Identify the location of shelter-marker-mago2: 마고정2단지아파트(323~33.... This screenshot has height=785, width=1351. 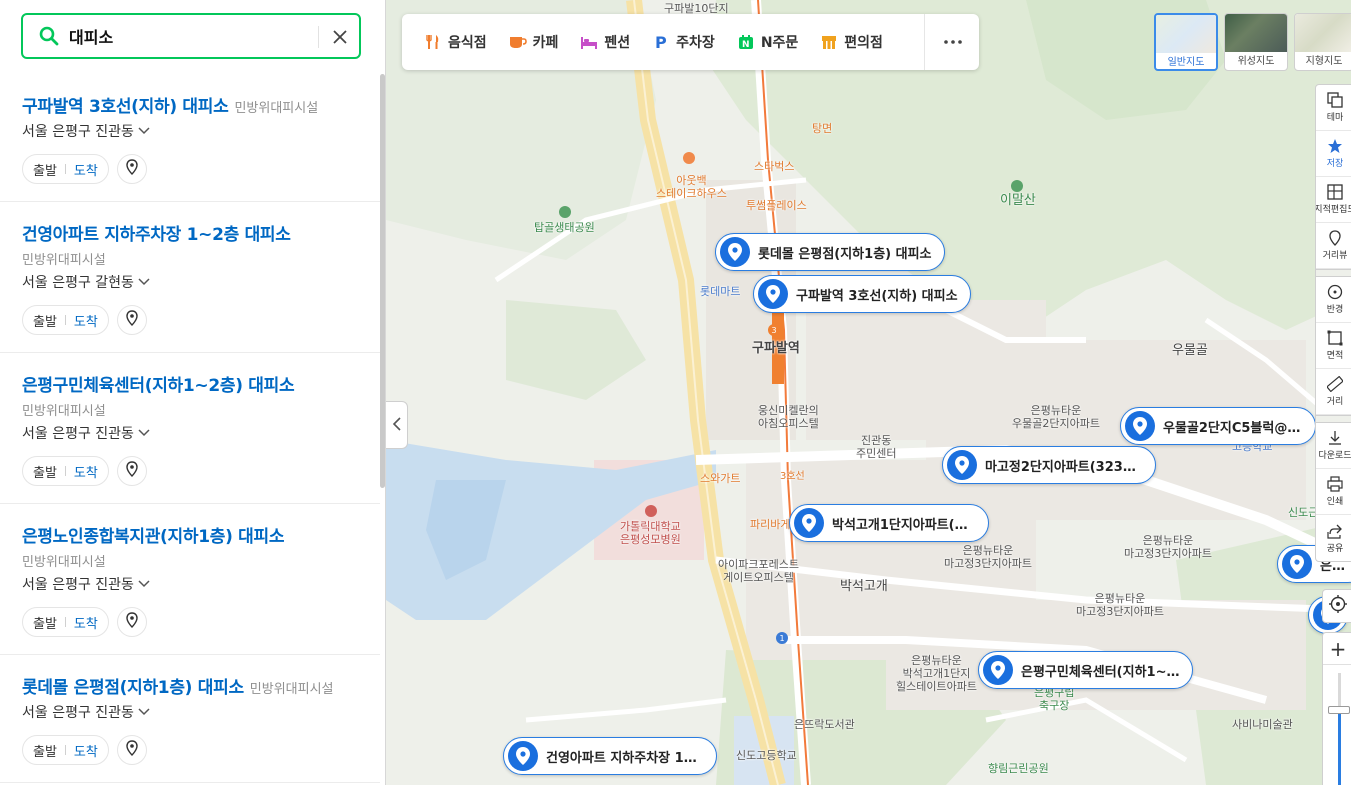
(1049, 465).